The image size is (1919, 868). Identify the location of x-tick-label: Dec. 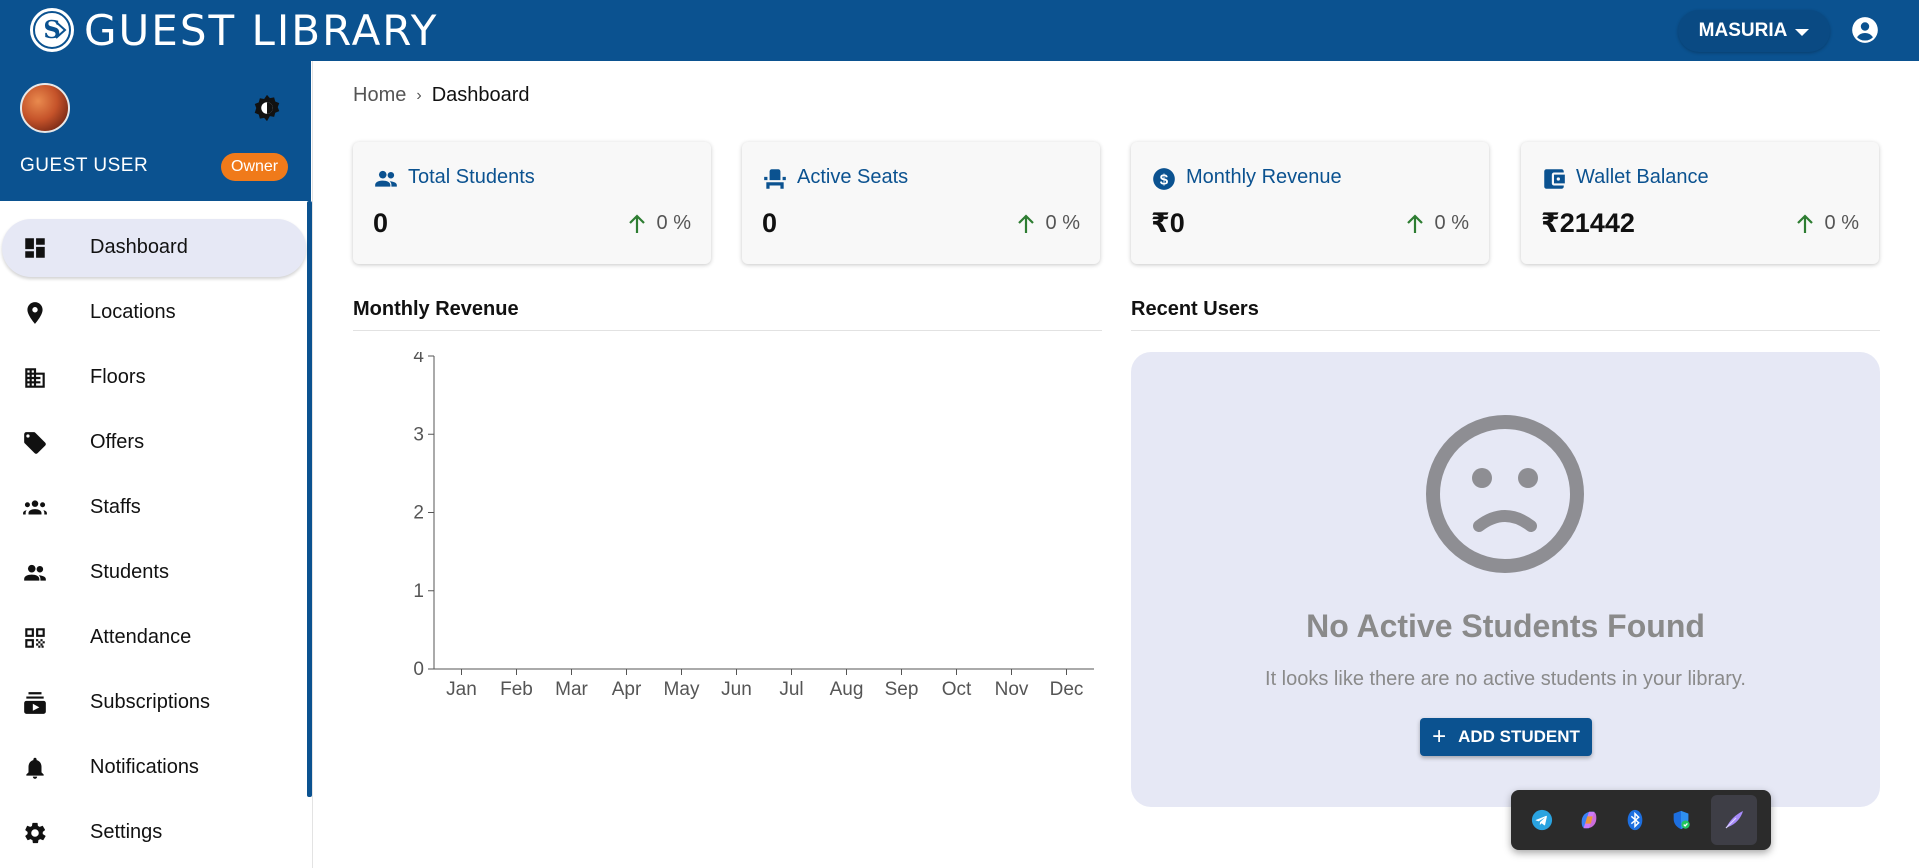
(1067, 689).